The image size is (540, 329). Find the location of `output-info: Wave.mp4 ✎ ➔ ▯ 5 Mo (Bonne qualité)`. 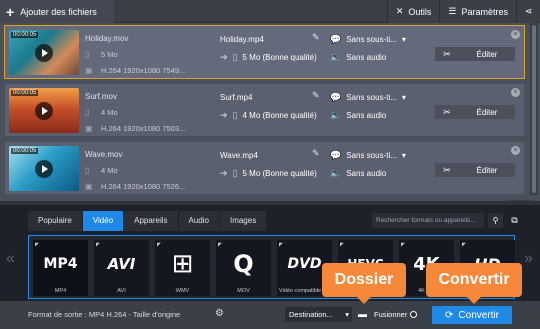

output-info: Wave.mp4 ✎ ➔ ▯ 5 Mo (Bonne qualité) is located at coordinates (272, 164).